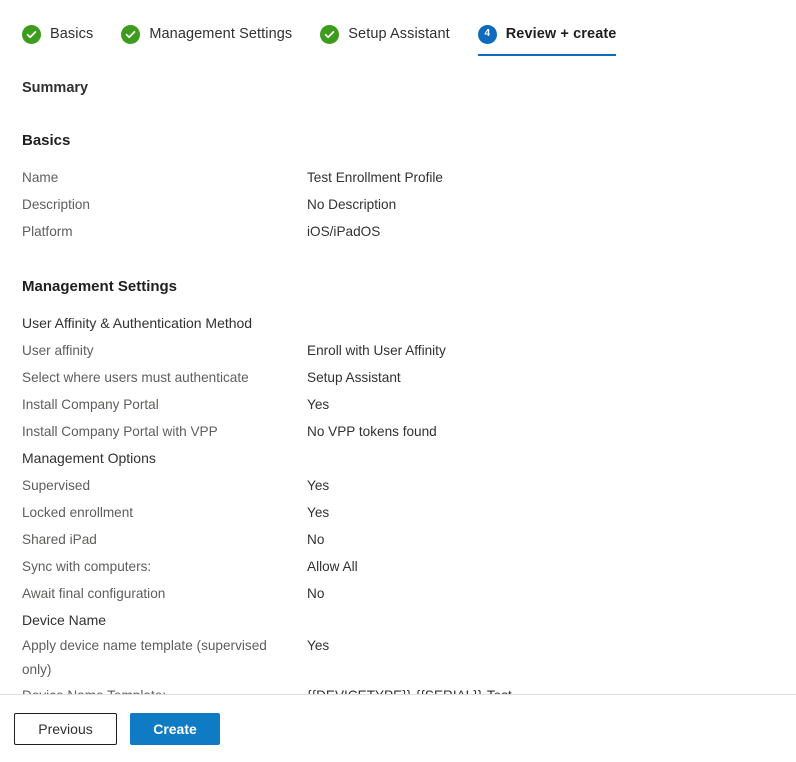 The height and width of the screenshot is (762, 796). What do you see at coordinates (398, 728) in the screenshot?
I see `footer-bar: Previous Create` at bounding box center [398, 728].